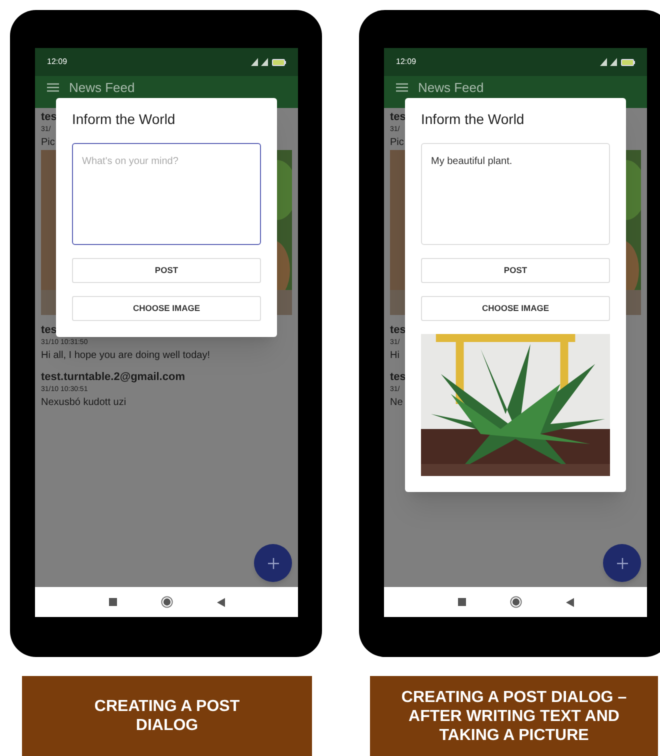  Describe the element at coordinates (166, 194) in the screenshot. I see `text-field: What's on your mind?` at that location.